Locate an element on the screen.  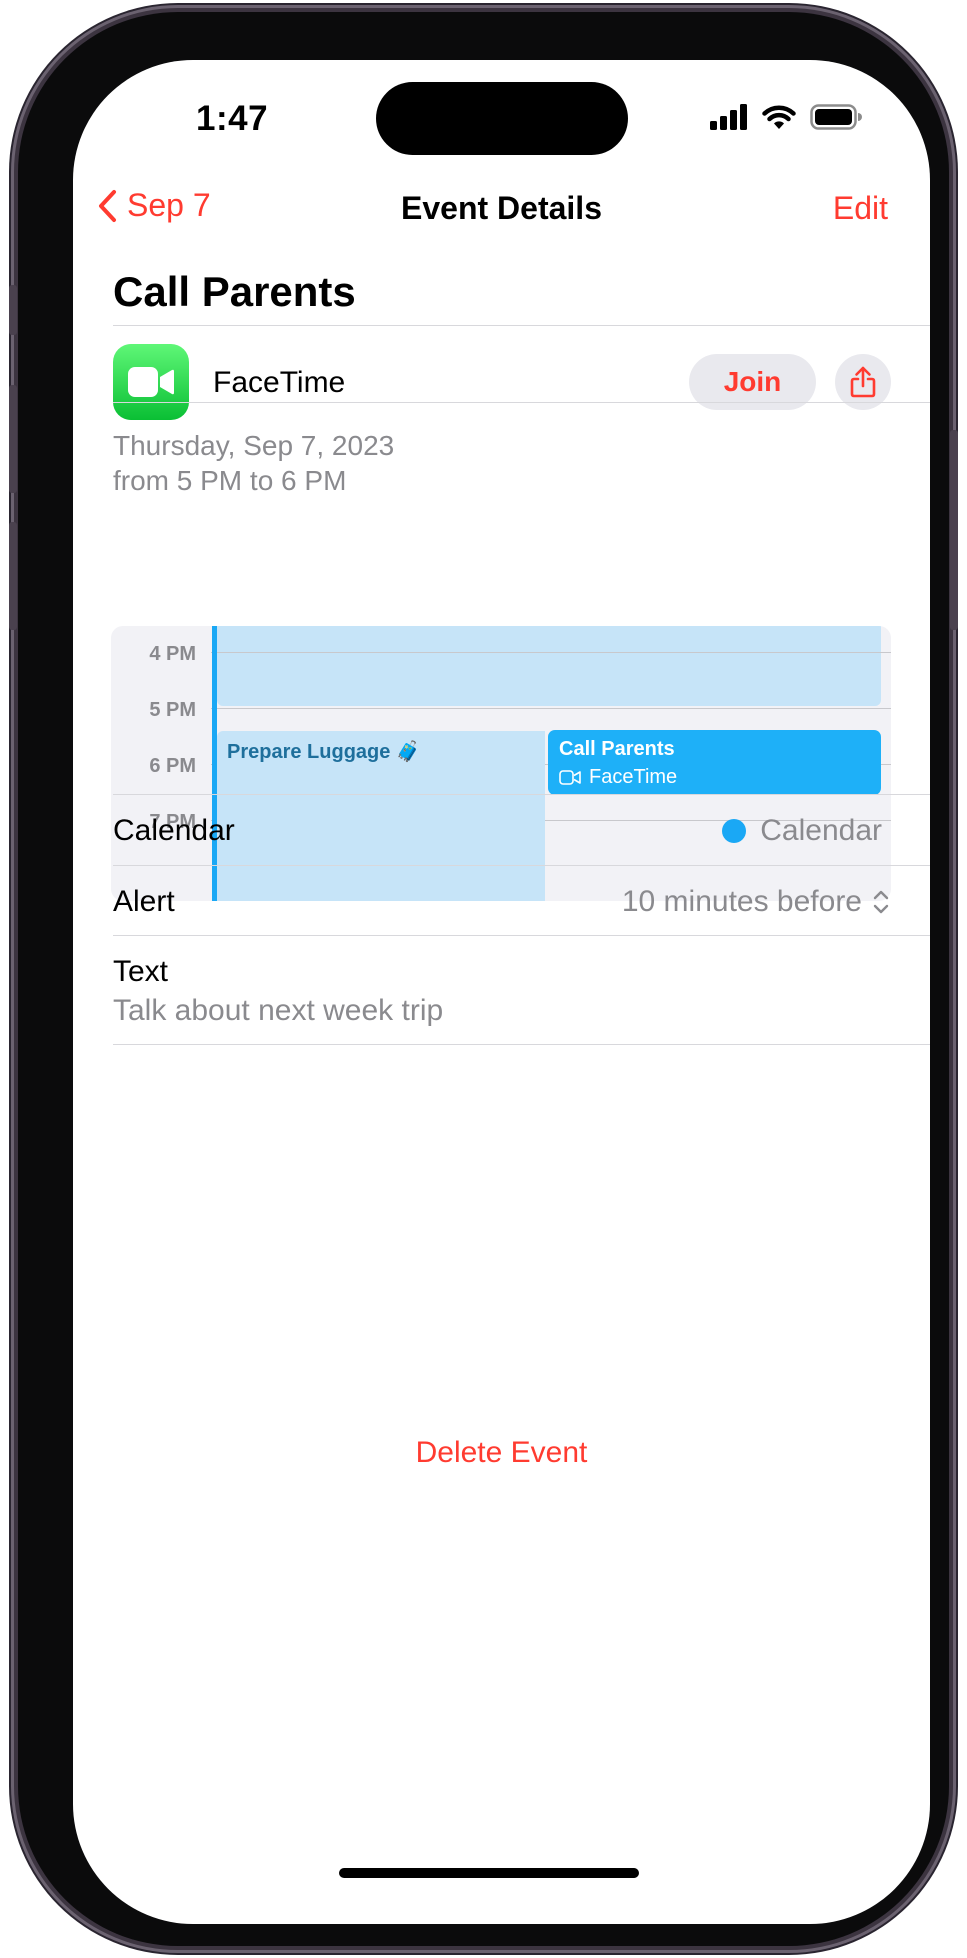
previous-event-block is located at coordinates (549, 666).